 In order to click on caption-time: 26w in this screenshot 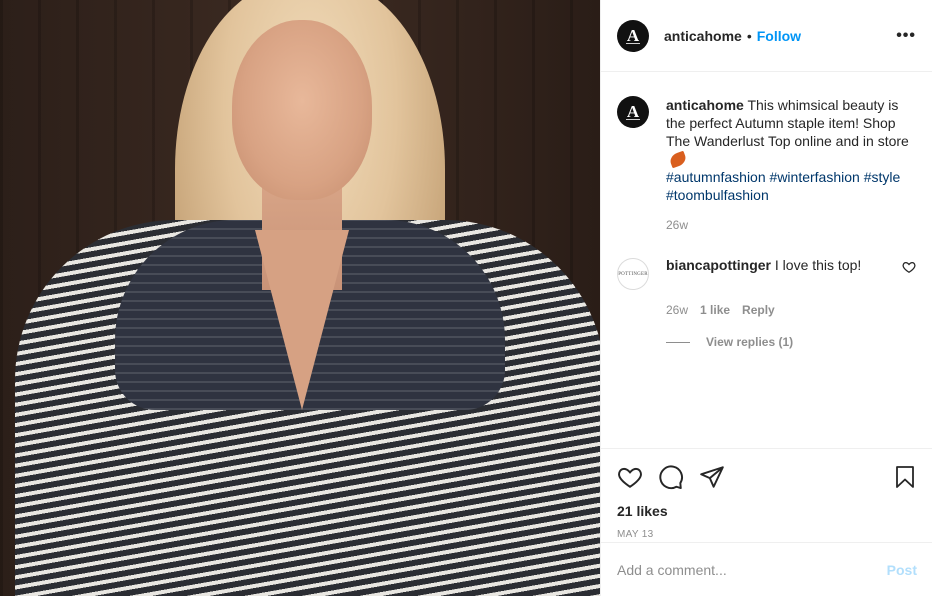, I will do `click(791, 225)`.